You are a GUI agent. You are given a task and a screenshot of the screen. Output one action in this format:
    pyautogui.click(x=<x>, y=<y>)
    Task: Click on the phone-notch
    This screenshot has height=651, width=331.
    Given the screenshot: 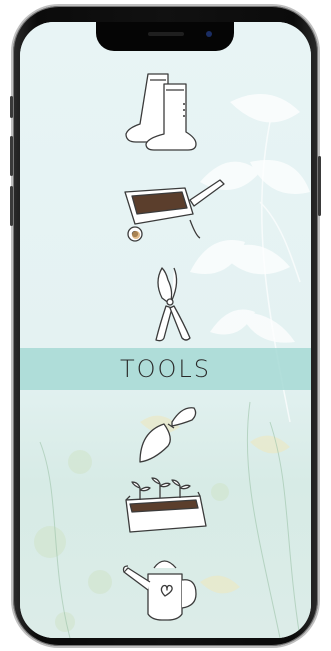 What is the action you would take?
    pyautogui.click(x=165, y=36)
    